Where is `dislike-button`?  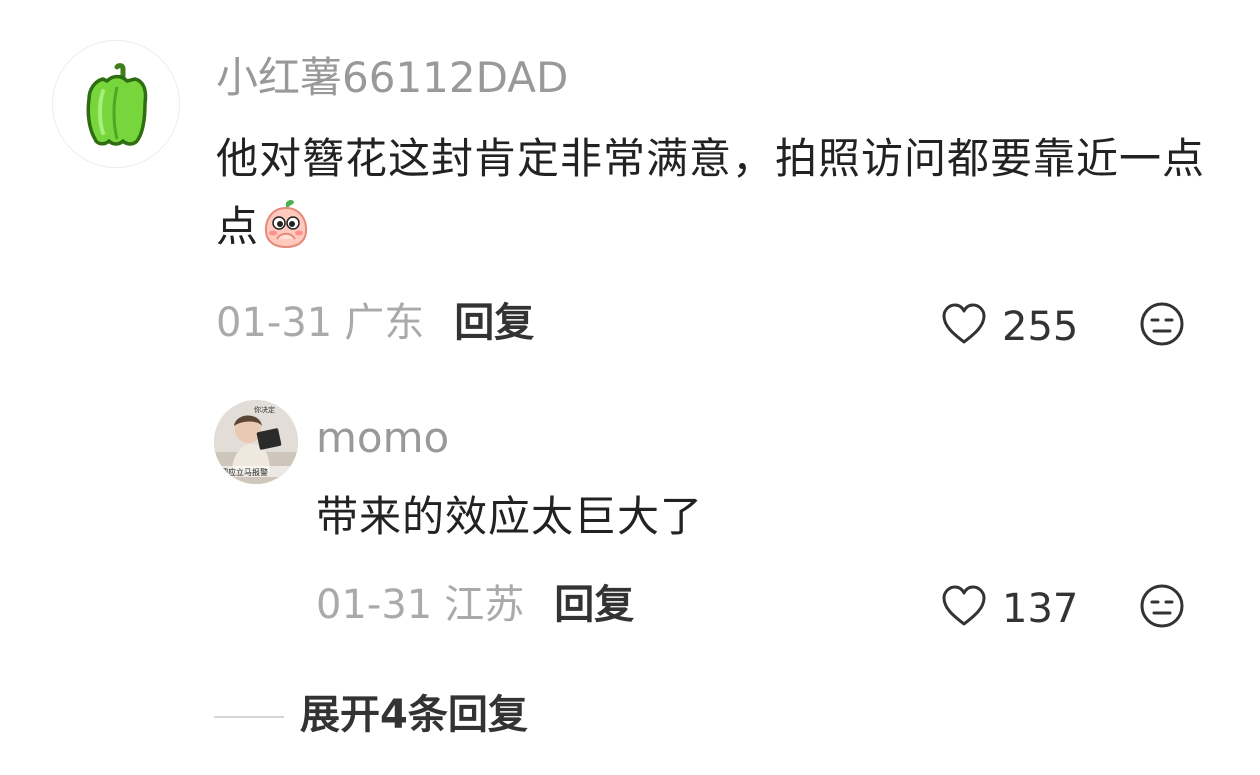
dislike-button is located at coordinates (1162, 326).